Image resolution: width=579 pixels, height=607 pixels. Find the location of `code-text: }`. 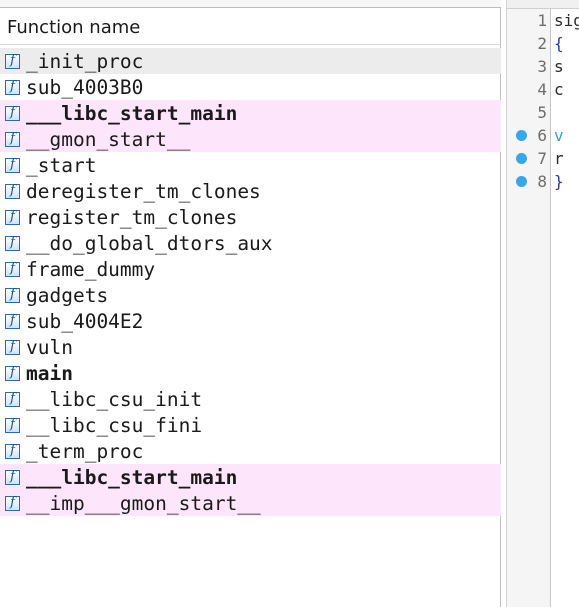

code-text: } is located at coordinates (559, 181).